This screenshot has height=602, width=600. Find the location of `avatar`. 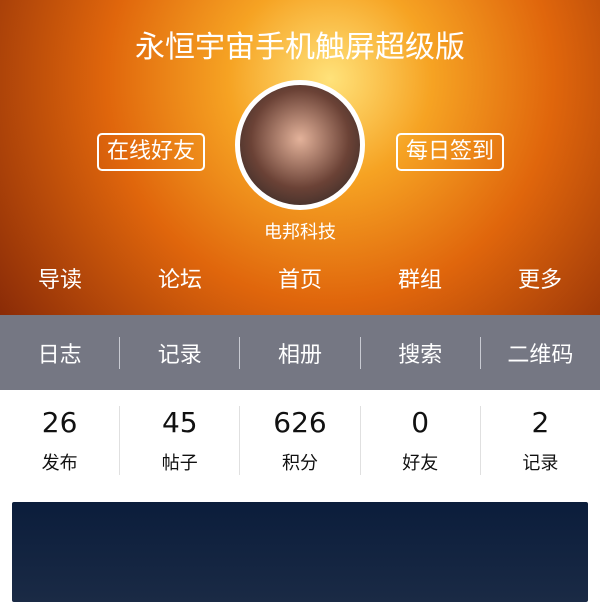

avatar is located at coordinates (300, 145).